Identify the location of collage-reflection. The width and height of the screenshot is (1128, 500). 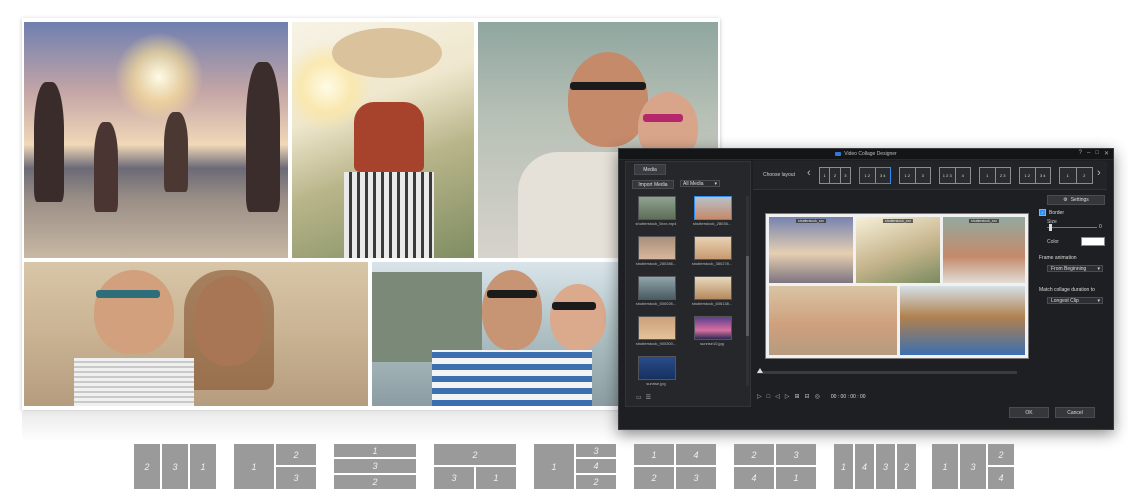
(371, 427).